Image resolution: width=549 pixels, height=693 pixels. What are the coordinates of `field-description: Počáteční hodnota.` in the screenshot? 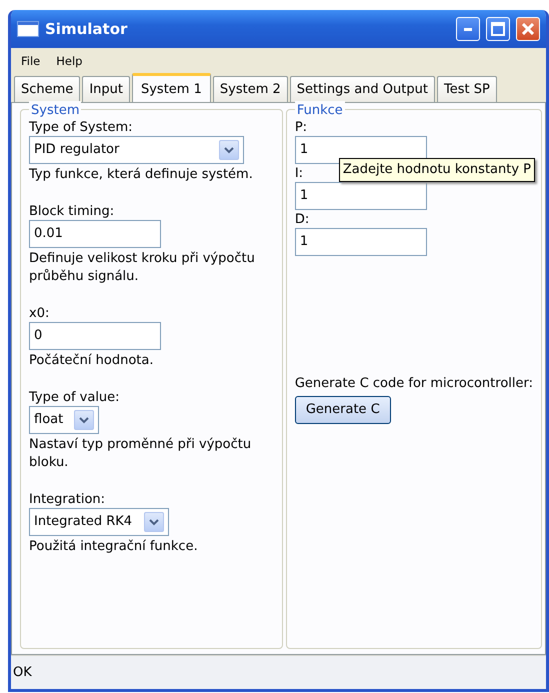 It's located at (92, 361).